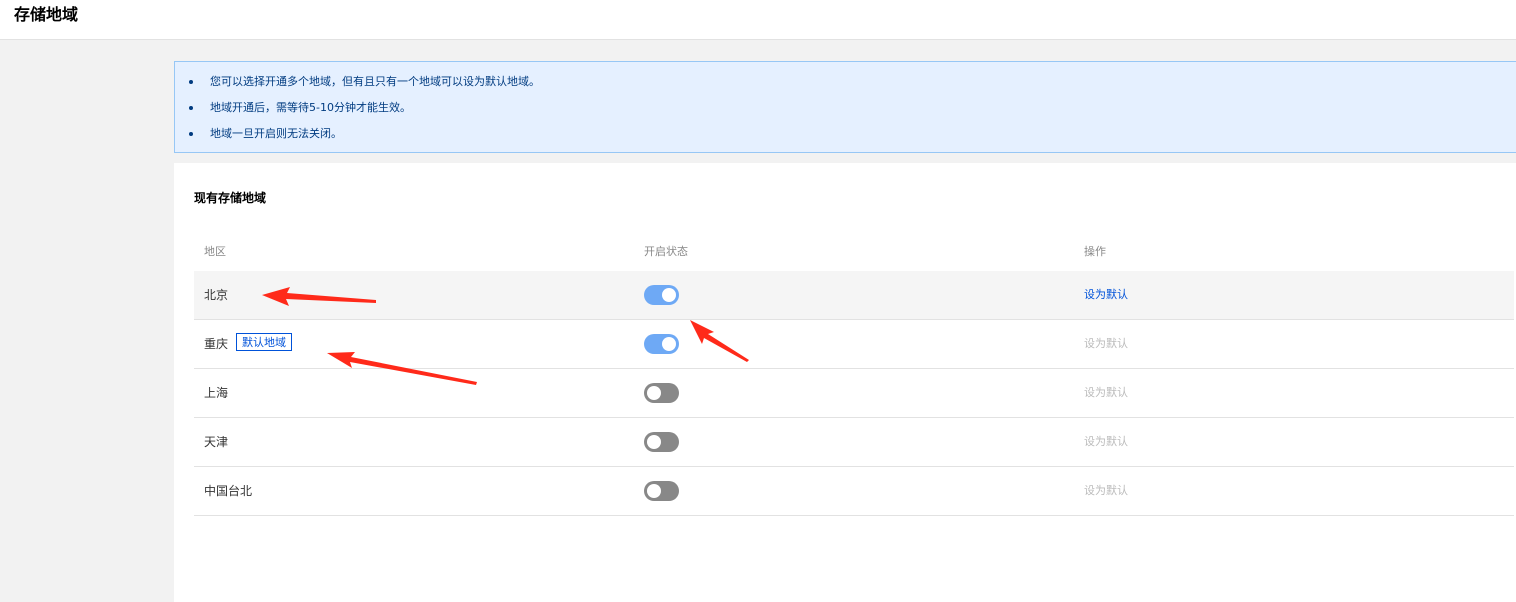 Image resolution: width=1516 pixels, height=602 pixels. Describe the element at coordinates (375, 81) in the screenshot. I see `notice-text: 您可以选择开通多个地域，但有且只有一个地域可以设为默认地域。` at that location.